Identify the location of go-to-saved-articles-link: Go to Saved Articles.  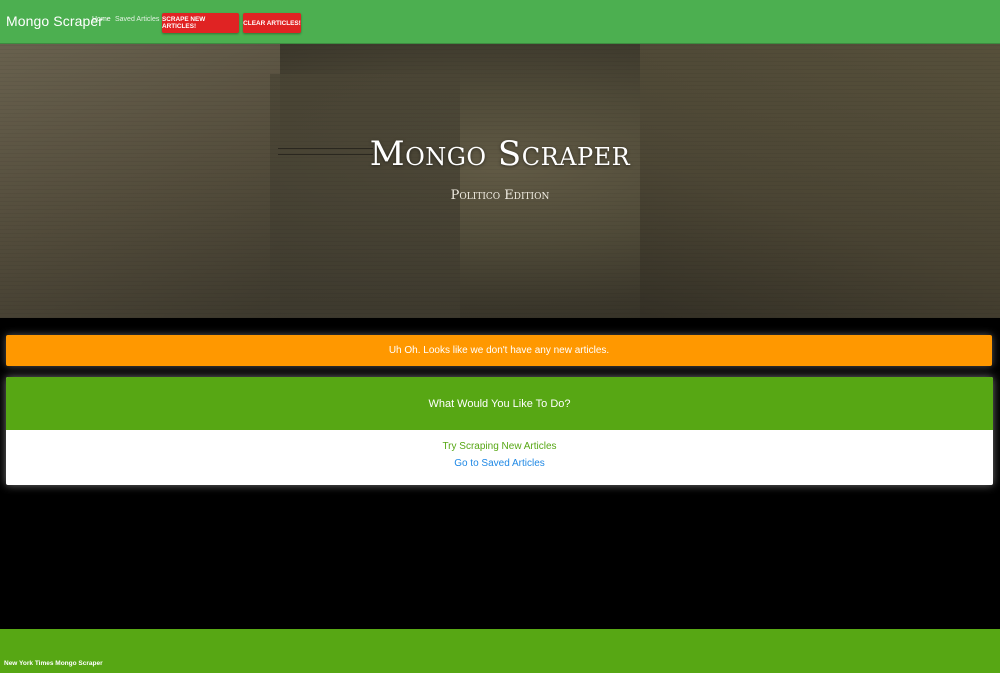
(499, 463).